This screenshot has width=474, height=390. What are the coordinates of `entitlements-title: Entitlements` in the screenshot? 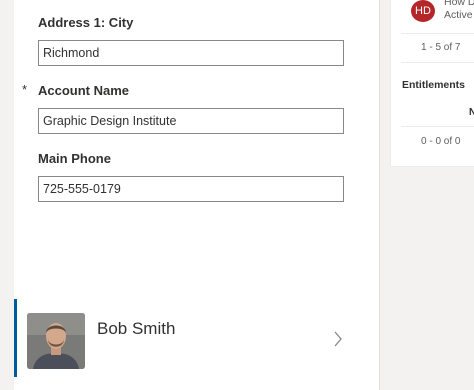 It's located at (434, 85).